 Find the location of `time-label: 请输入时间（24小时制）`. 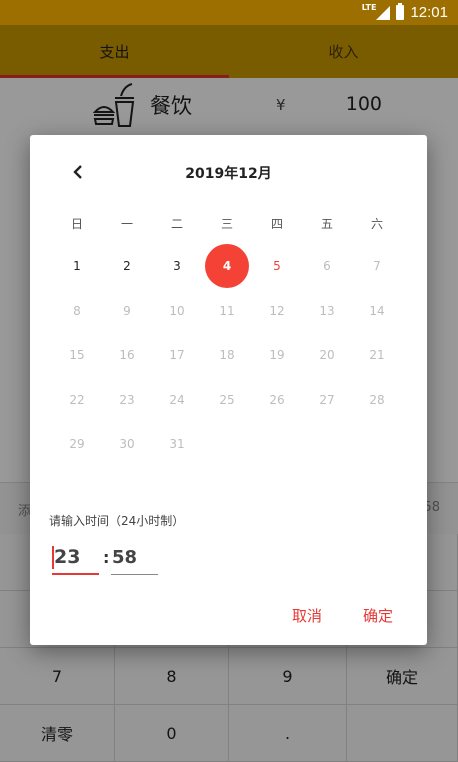

time-label: 请输入时间（24小时制） is located at coordinates (117, 521).